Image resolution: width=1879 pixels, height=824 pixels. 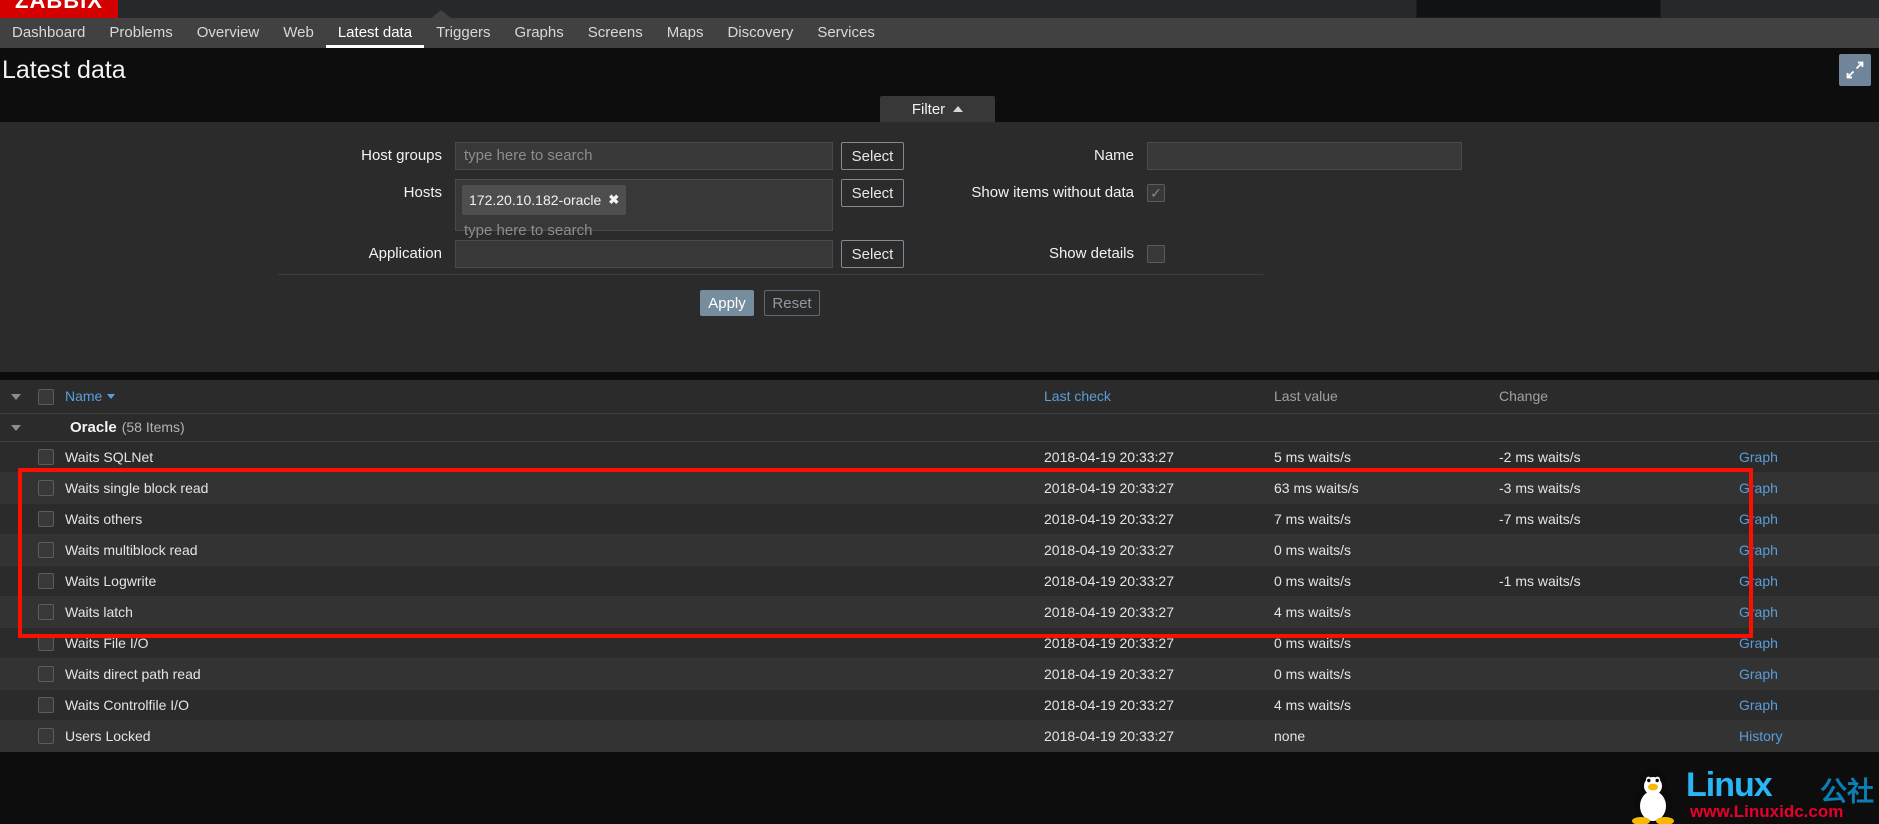 I want to click on nav-item-overview: Overview, so click(x=228, y=33).